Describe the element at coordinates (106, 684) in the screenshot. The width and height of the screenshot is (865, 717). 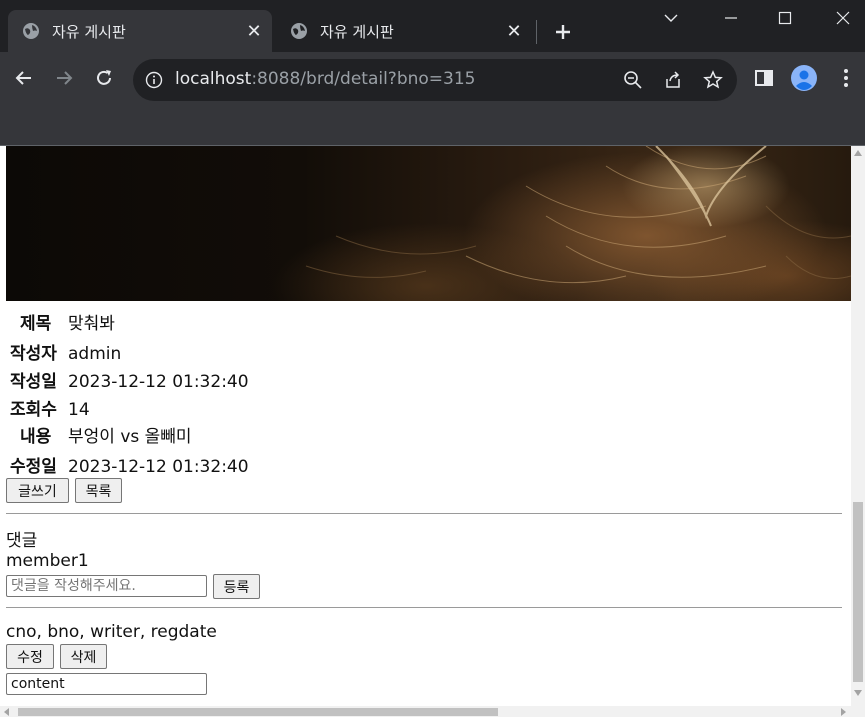
I see `comment-content-field` at that location.